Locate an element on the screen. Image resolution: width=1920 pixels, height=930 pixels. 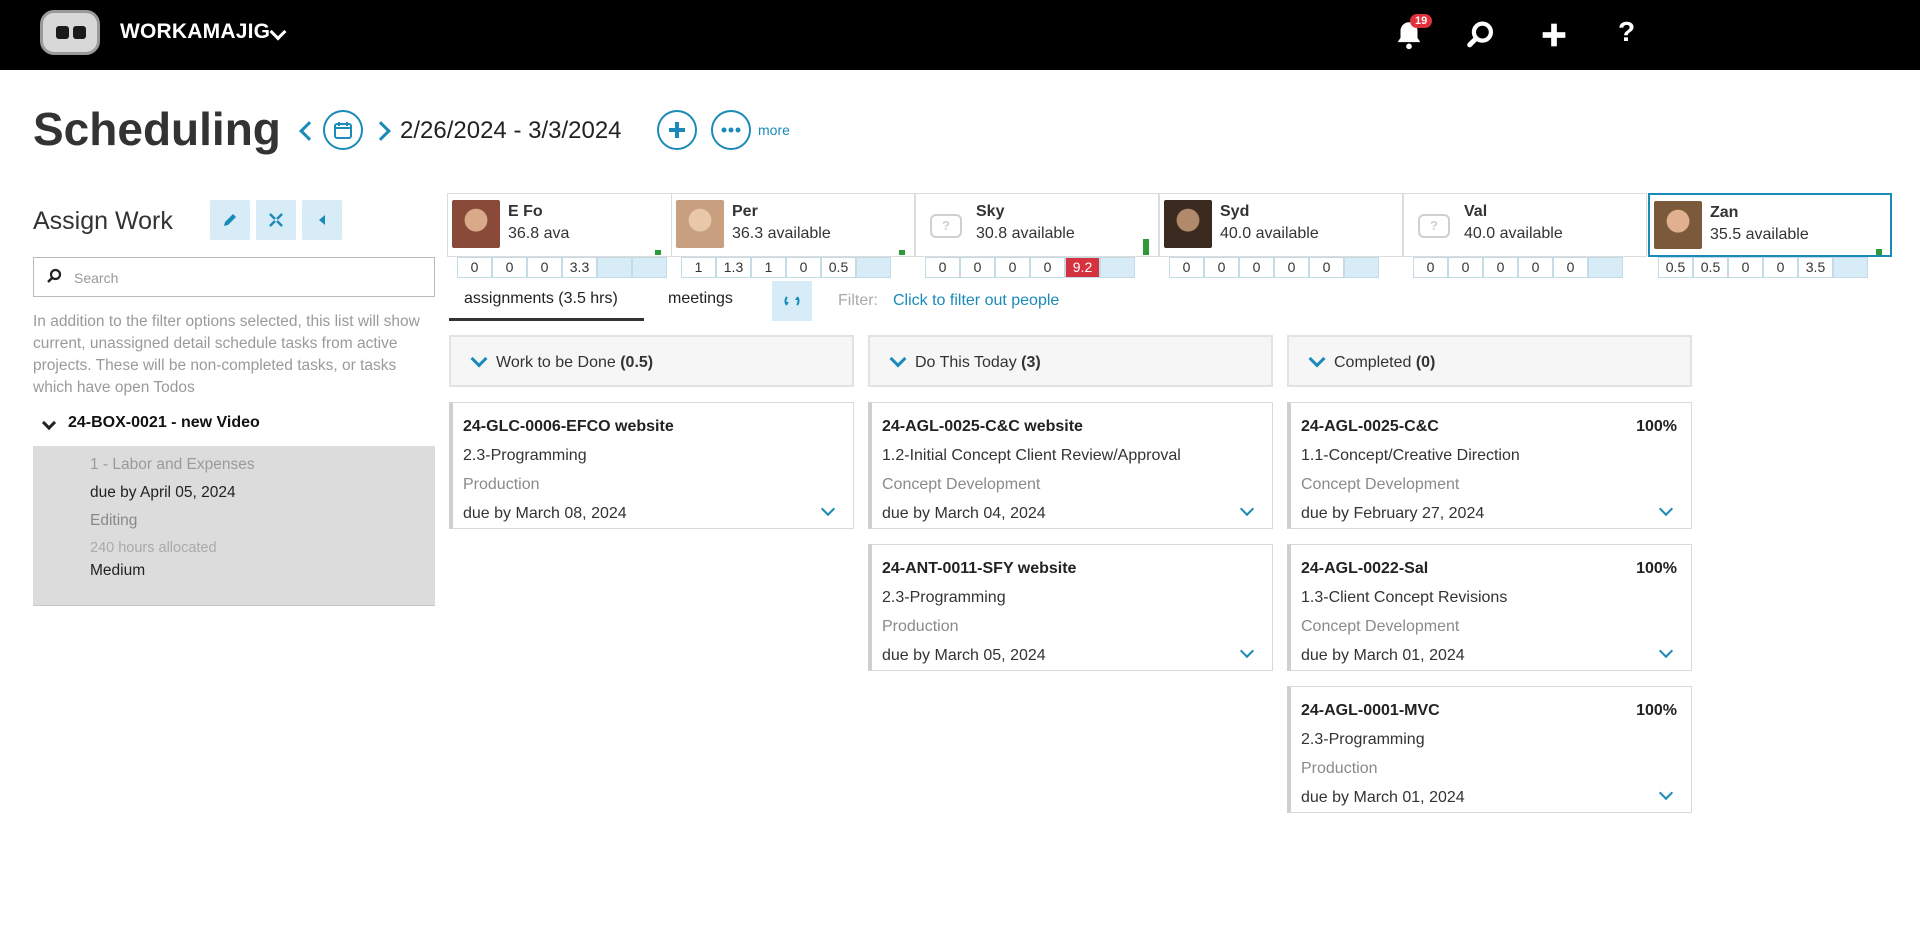
card-due-date: due by March 08, 2024 is located at coordinates (545, 513).